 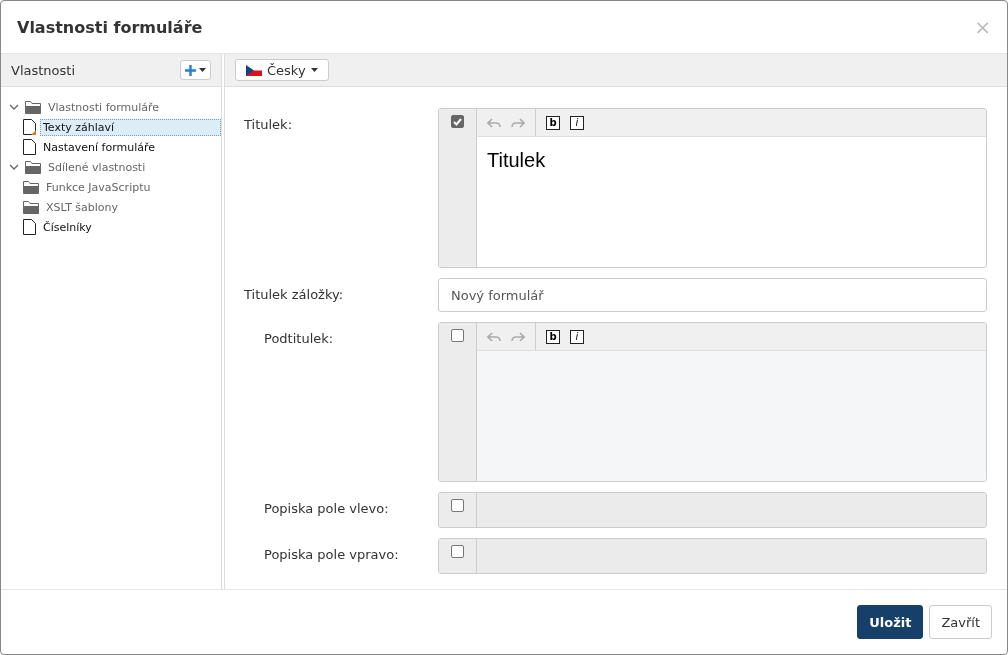 I want to click on field-label: Podtitulek:, so click(x=299, y=339).